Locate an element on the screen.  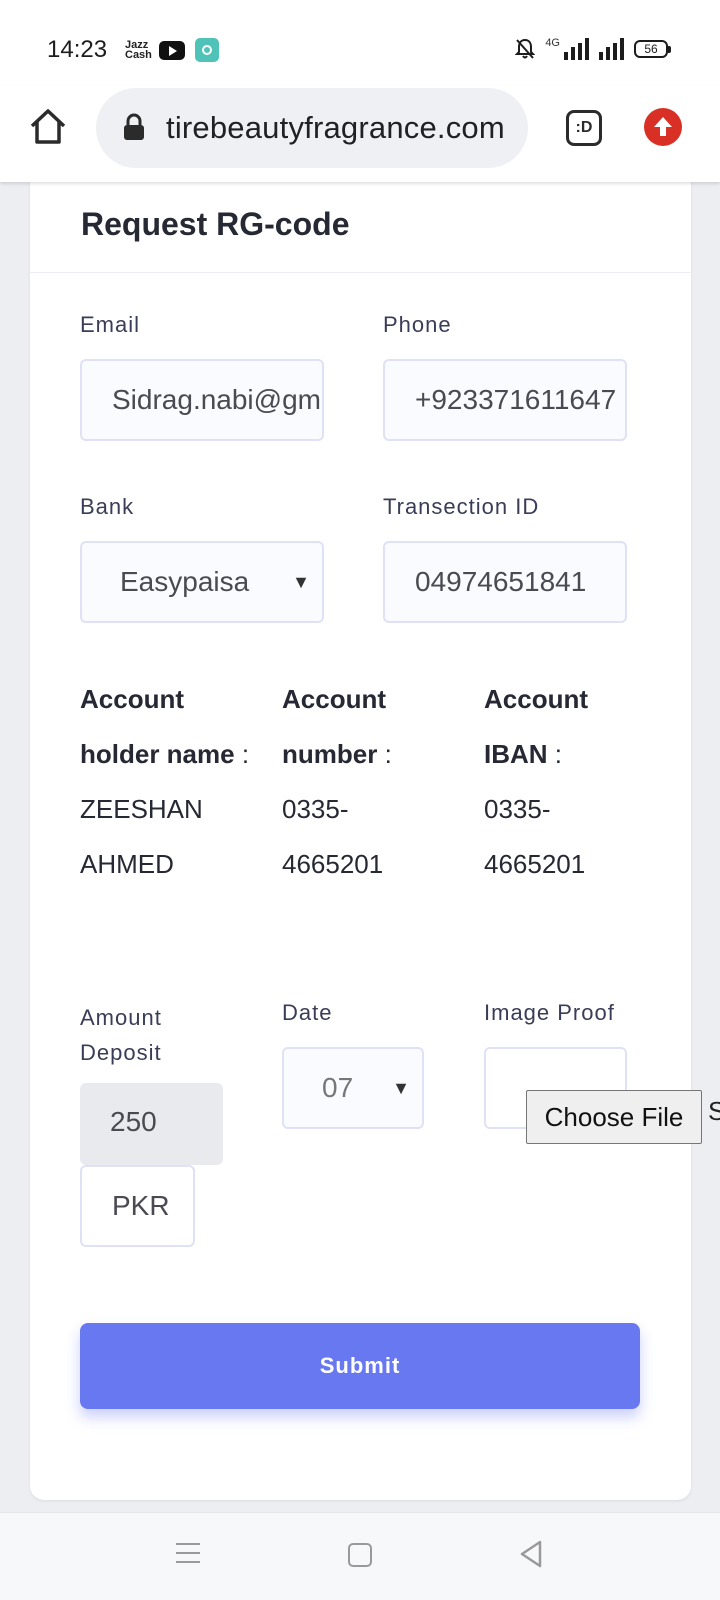
tab-switcher-button: :D is located at coordinates (584, 128).